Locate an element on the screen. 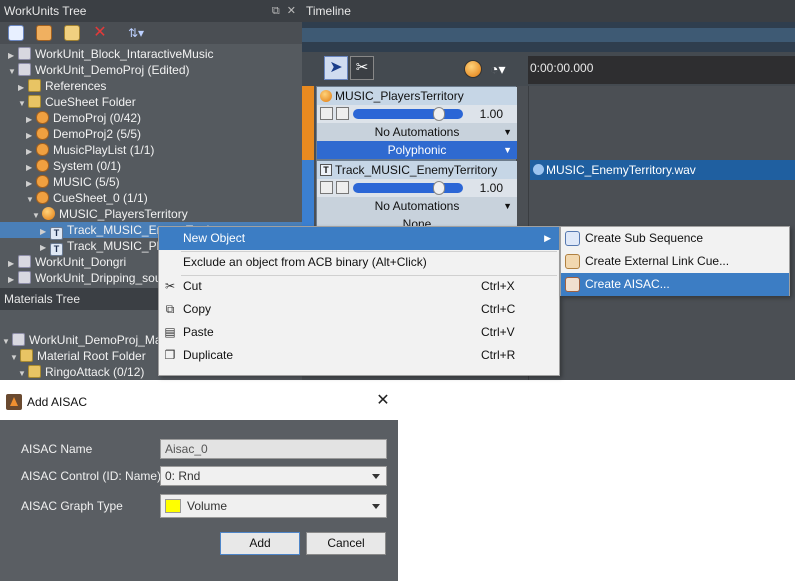  add-cue-icon is located at coordinates (72, 33).